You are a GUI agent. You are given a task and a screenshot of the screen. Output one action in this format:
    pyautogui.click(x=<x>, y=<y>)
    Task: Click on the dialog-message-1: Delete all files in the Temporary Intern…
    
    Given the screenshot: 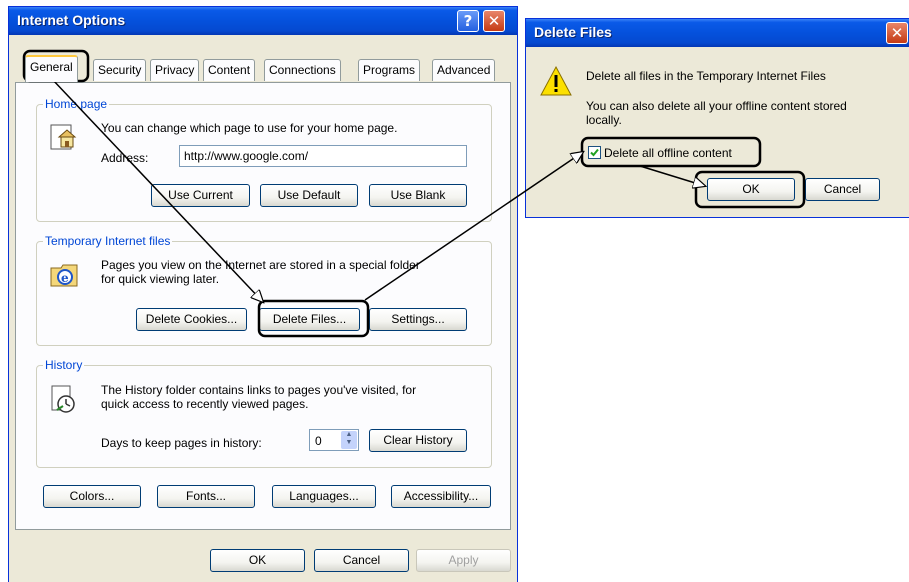 What is the action you would take?
    pyautogui.click(x=706, y=76)
    